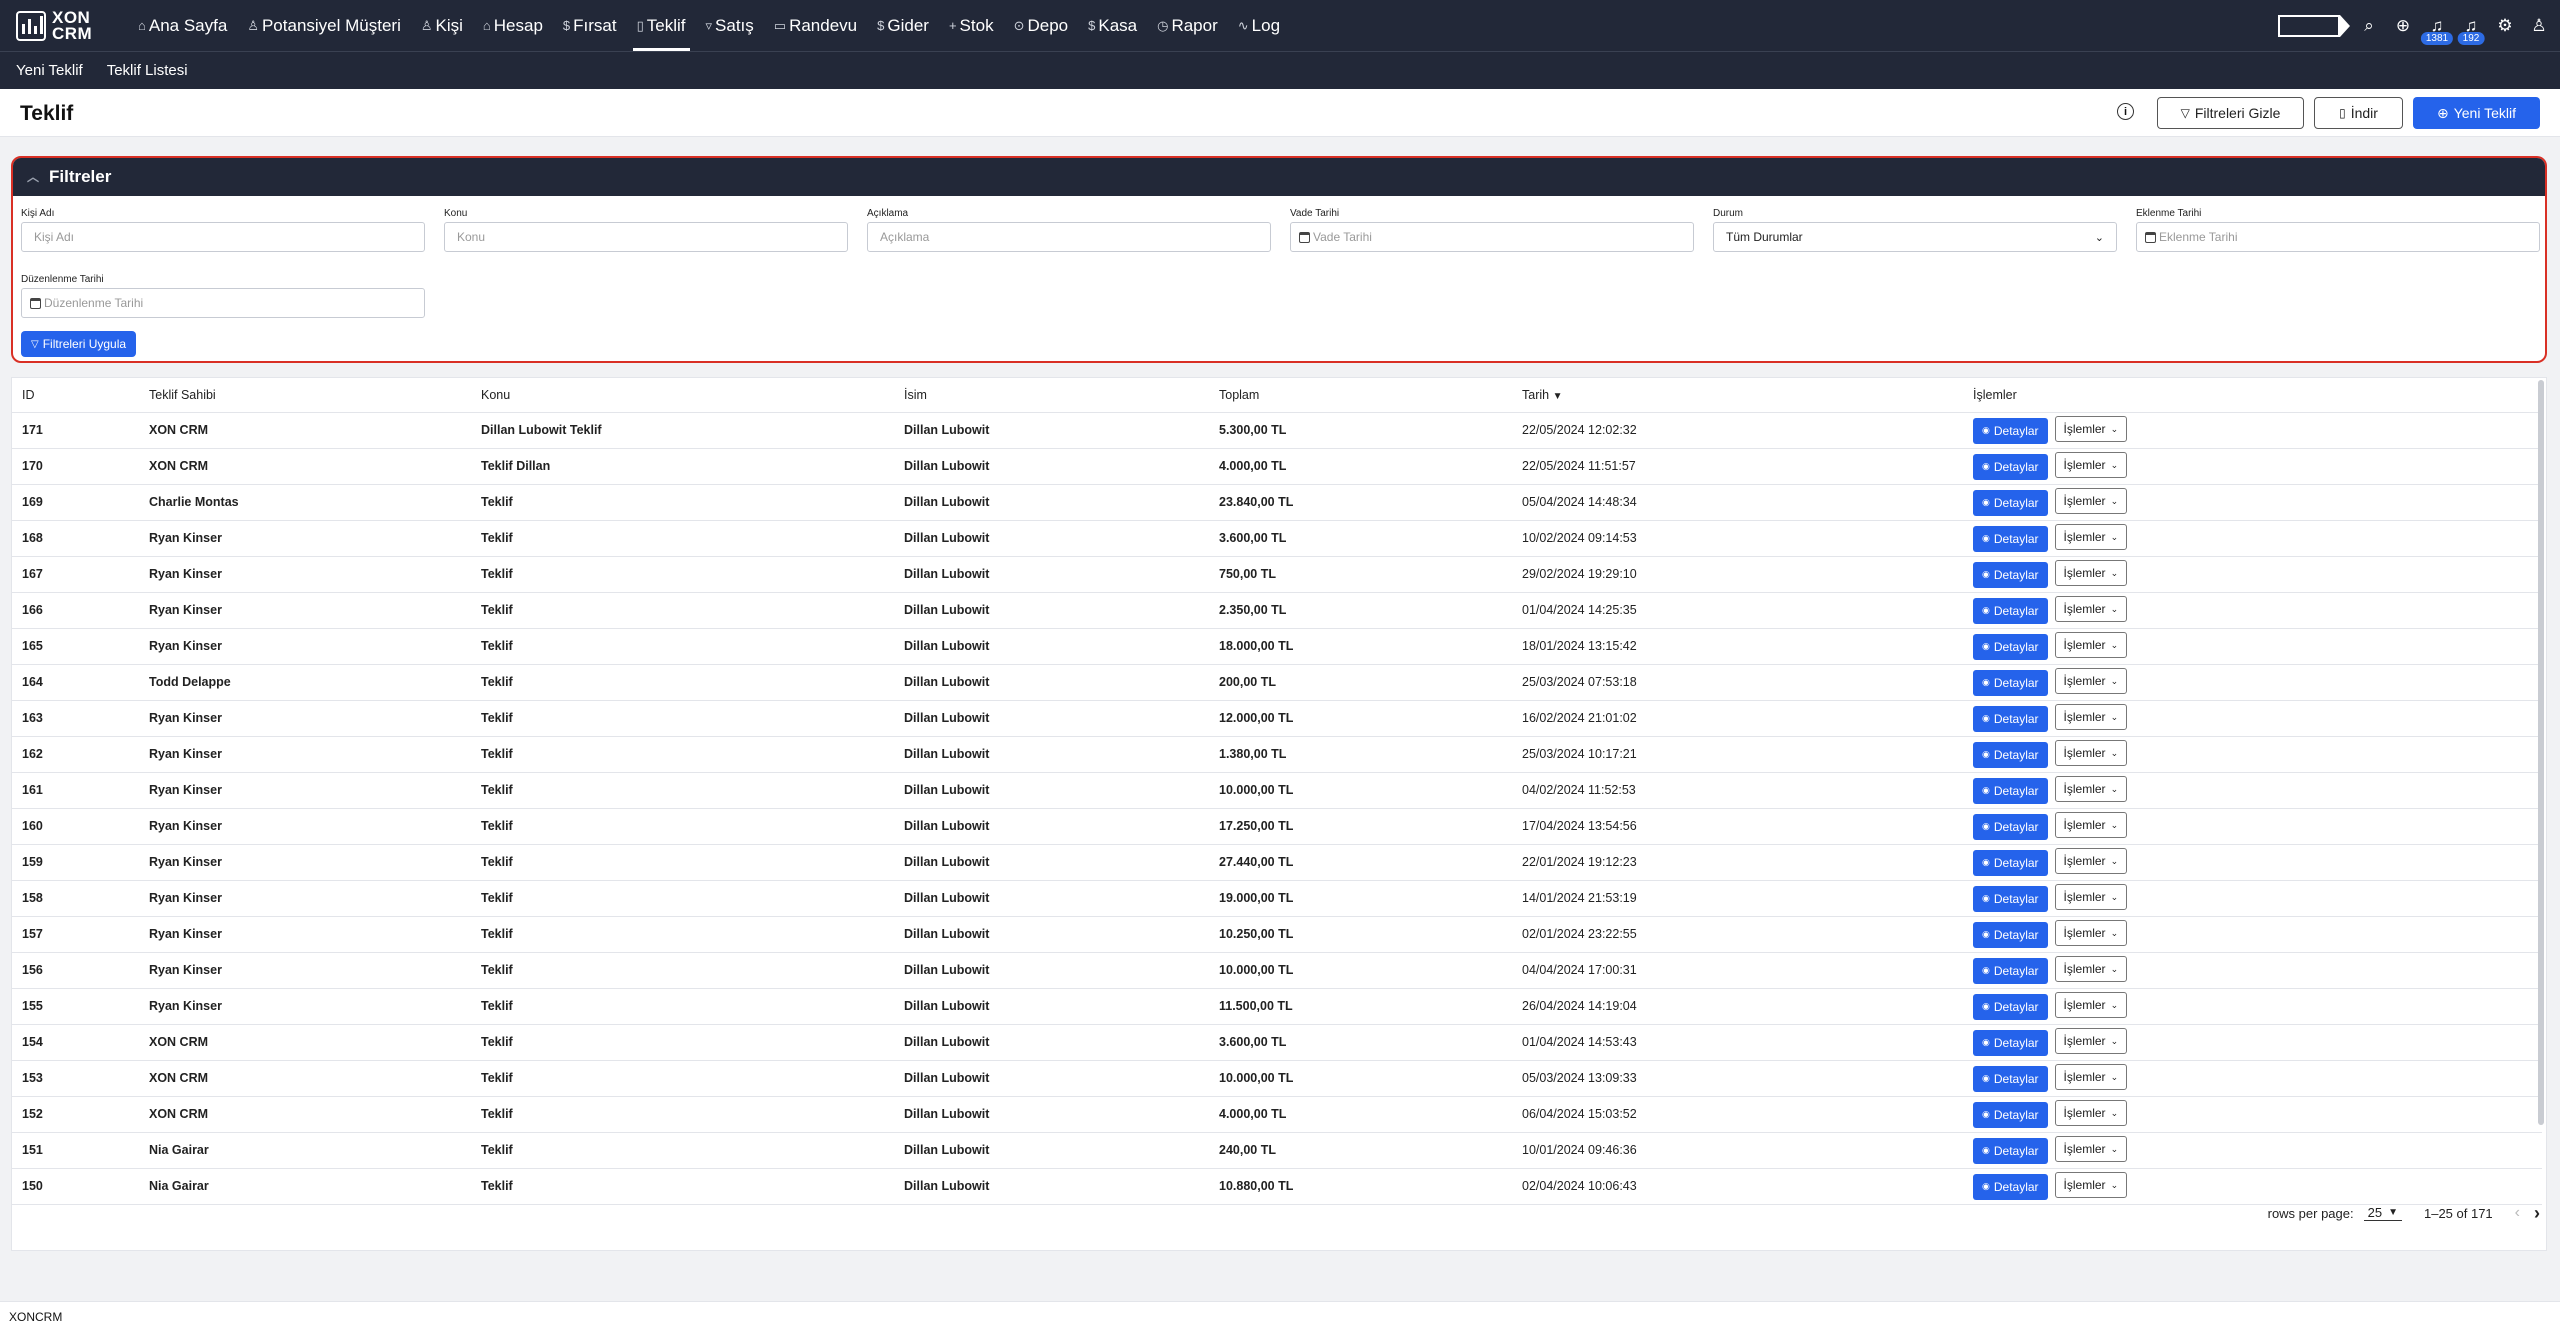  Describe the element at coordinates (2314, 25) in the screenshot. I see `language-flag-icon` at that location.